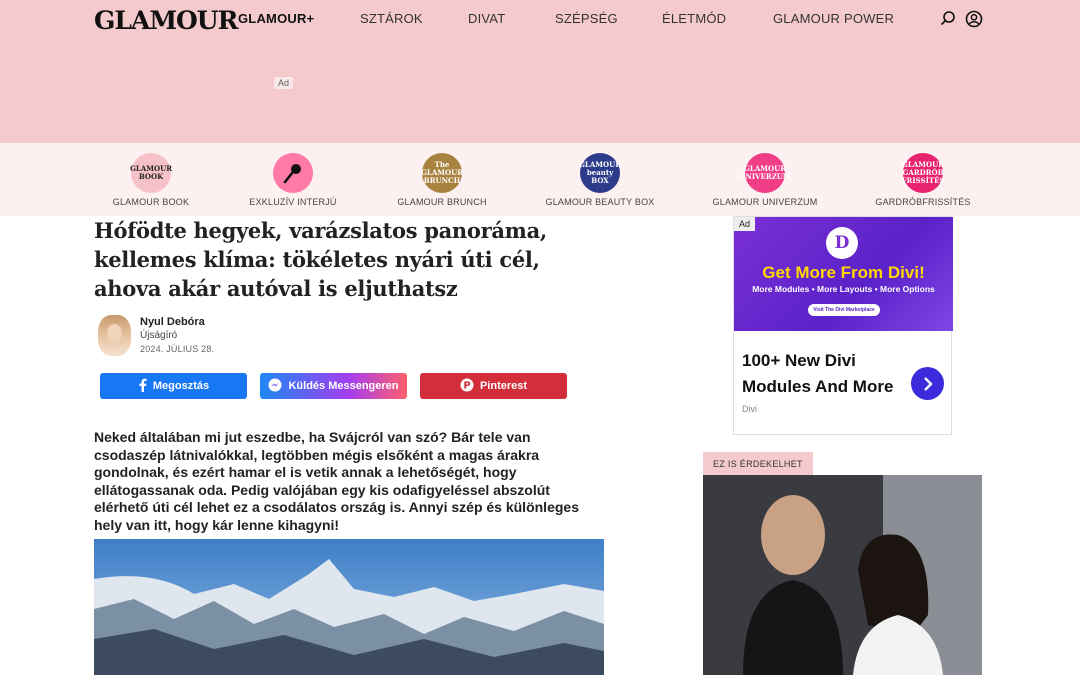 This screenshot has width=1080, height=675. I want to click on microphone-icon, so click(293, 173).